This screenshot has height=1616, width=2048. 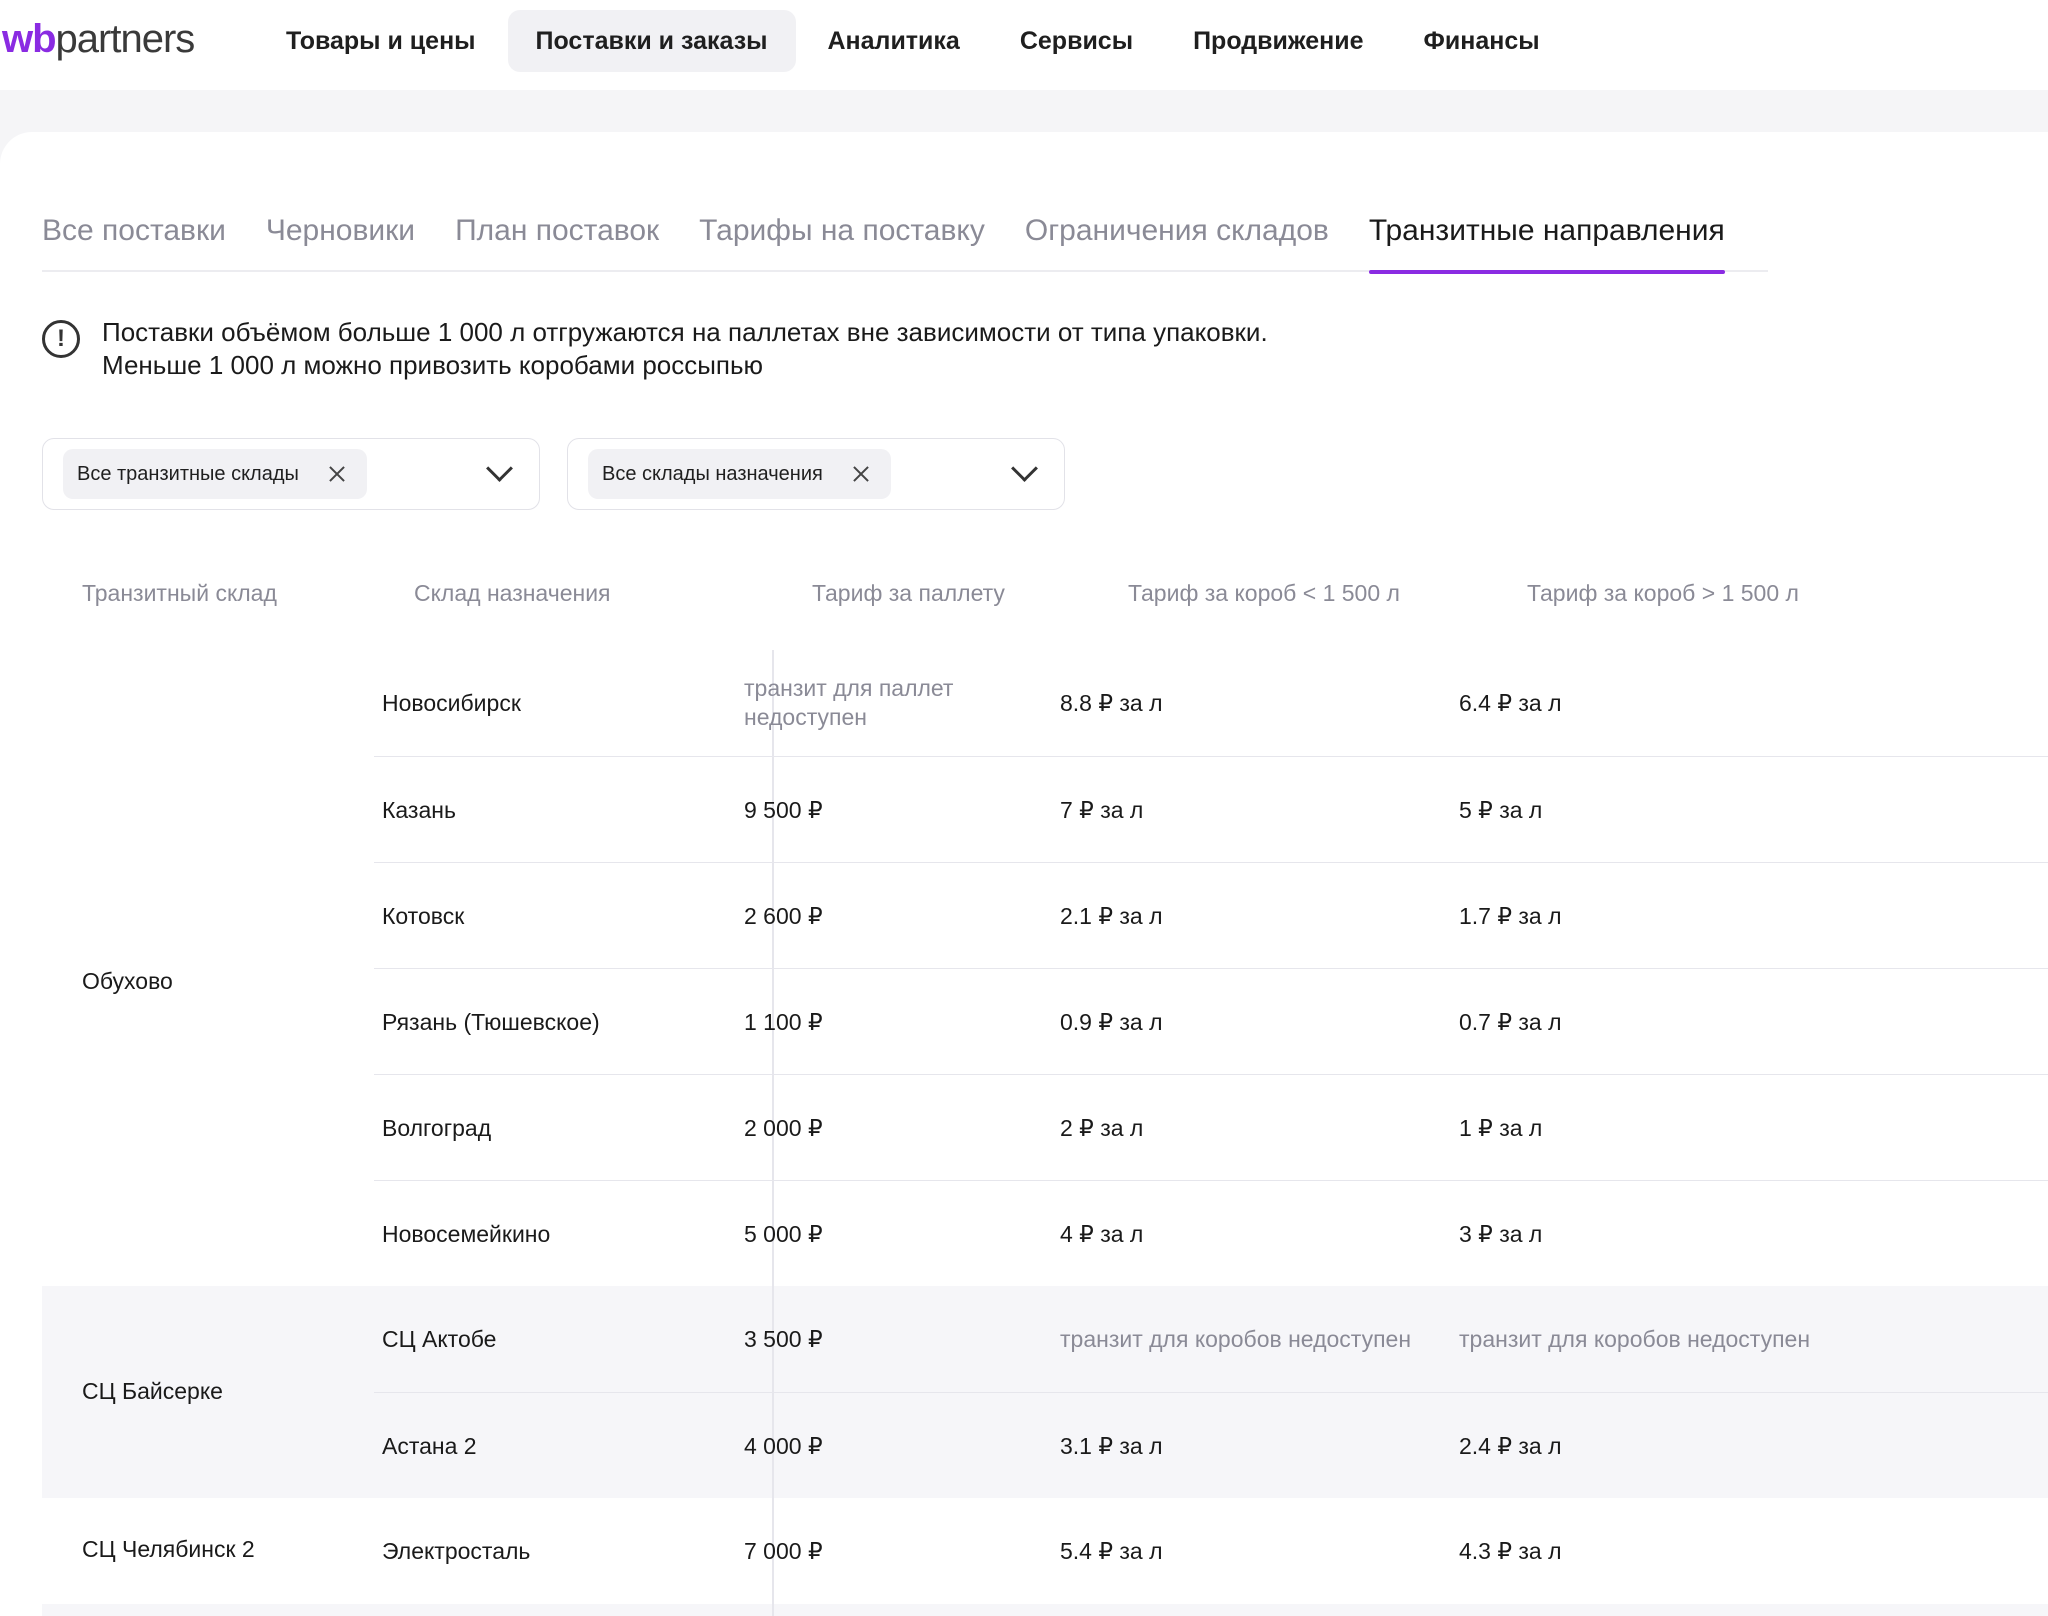 I want to click on box-small-tariff-cell: 4 ₽ за л, so click(x=1102, y=1233).